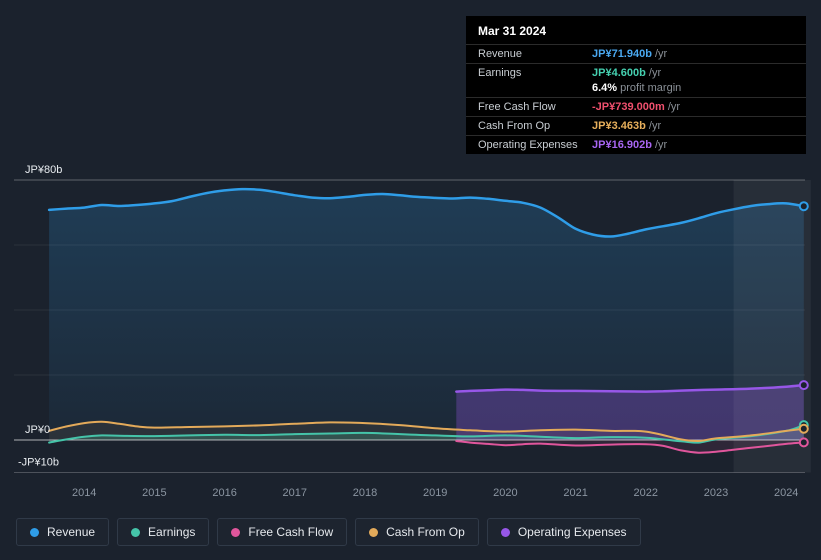 The height and width of the screenshot is (560, 821). What do you see at coordinates (716, 493) in the screenshot?
I see `x-axis-label: 2023` at bounding box center [716, 493].